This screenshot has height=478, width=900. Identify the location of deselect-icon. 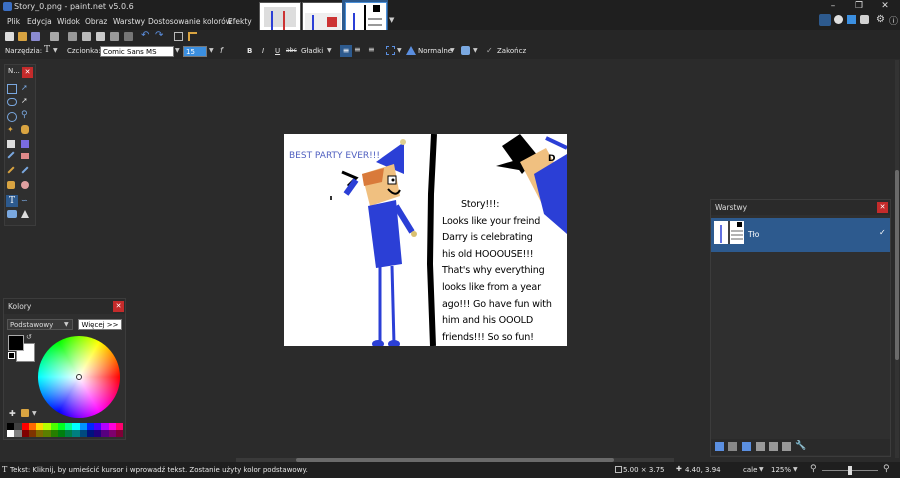
(128, 36).